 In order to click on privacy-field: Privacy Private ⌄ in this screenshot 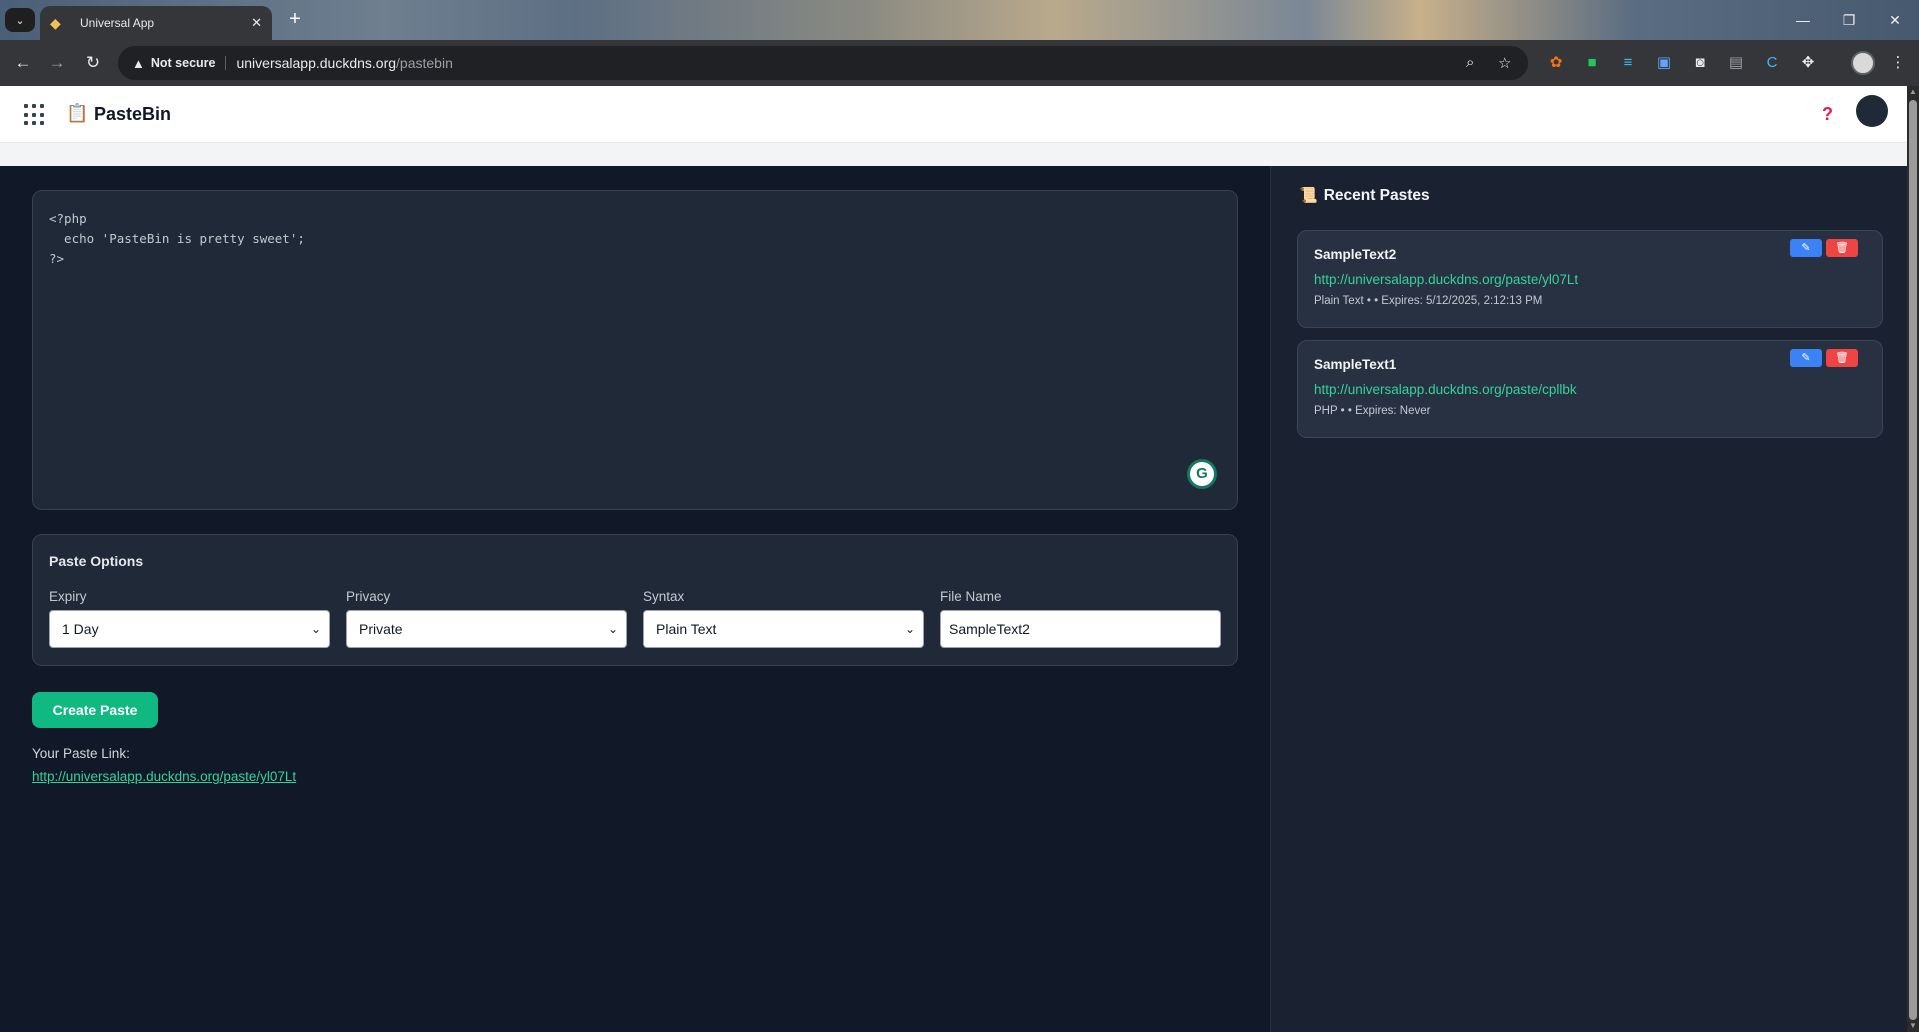, I will do `click(486, 618)`.